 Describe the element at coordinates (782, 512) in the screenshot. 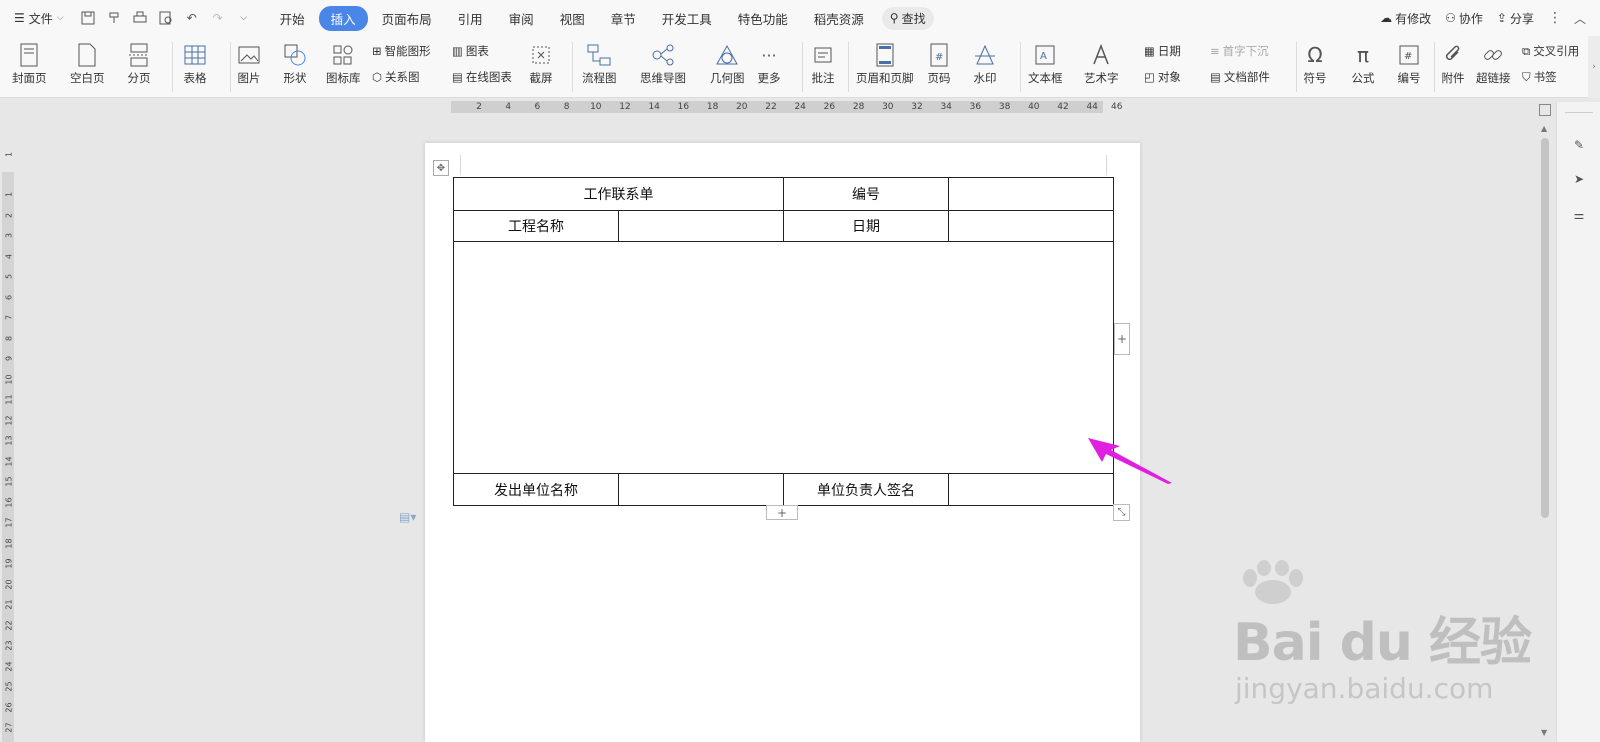

I see `add-row-button: +` at that location.